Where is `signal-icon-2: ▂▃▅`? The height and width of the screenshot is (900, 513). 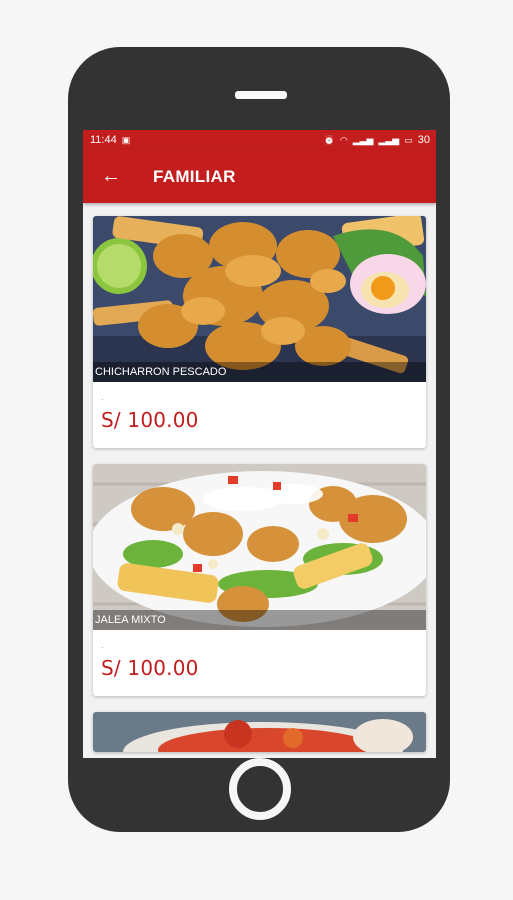 signal-icon-2: ▂▃▅ is located at coordinates (389, 139).